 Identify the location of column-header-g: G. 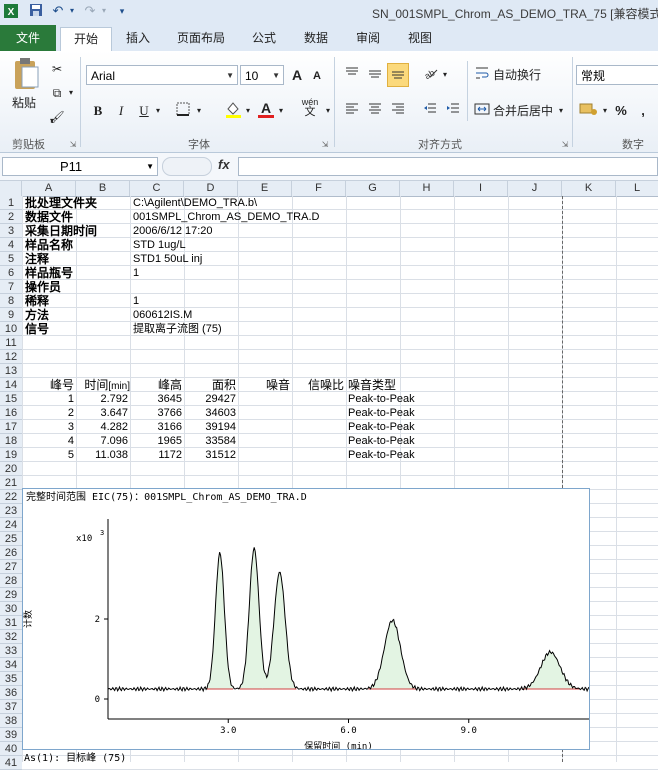
(373, 188).